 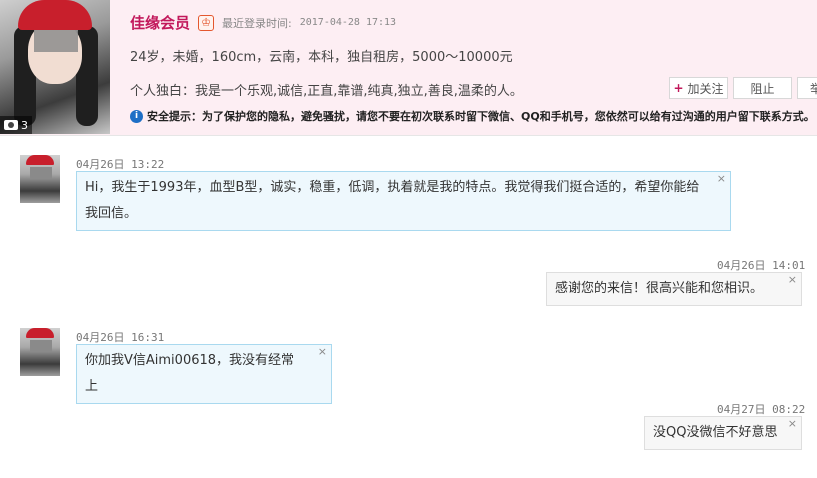 I want to click on block-button: 阻止, so click(x=762, y=88).